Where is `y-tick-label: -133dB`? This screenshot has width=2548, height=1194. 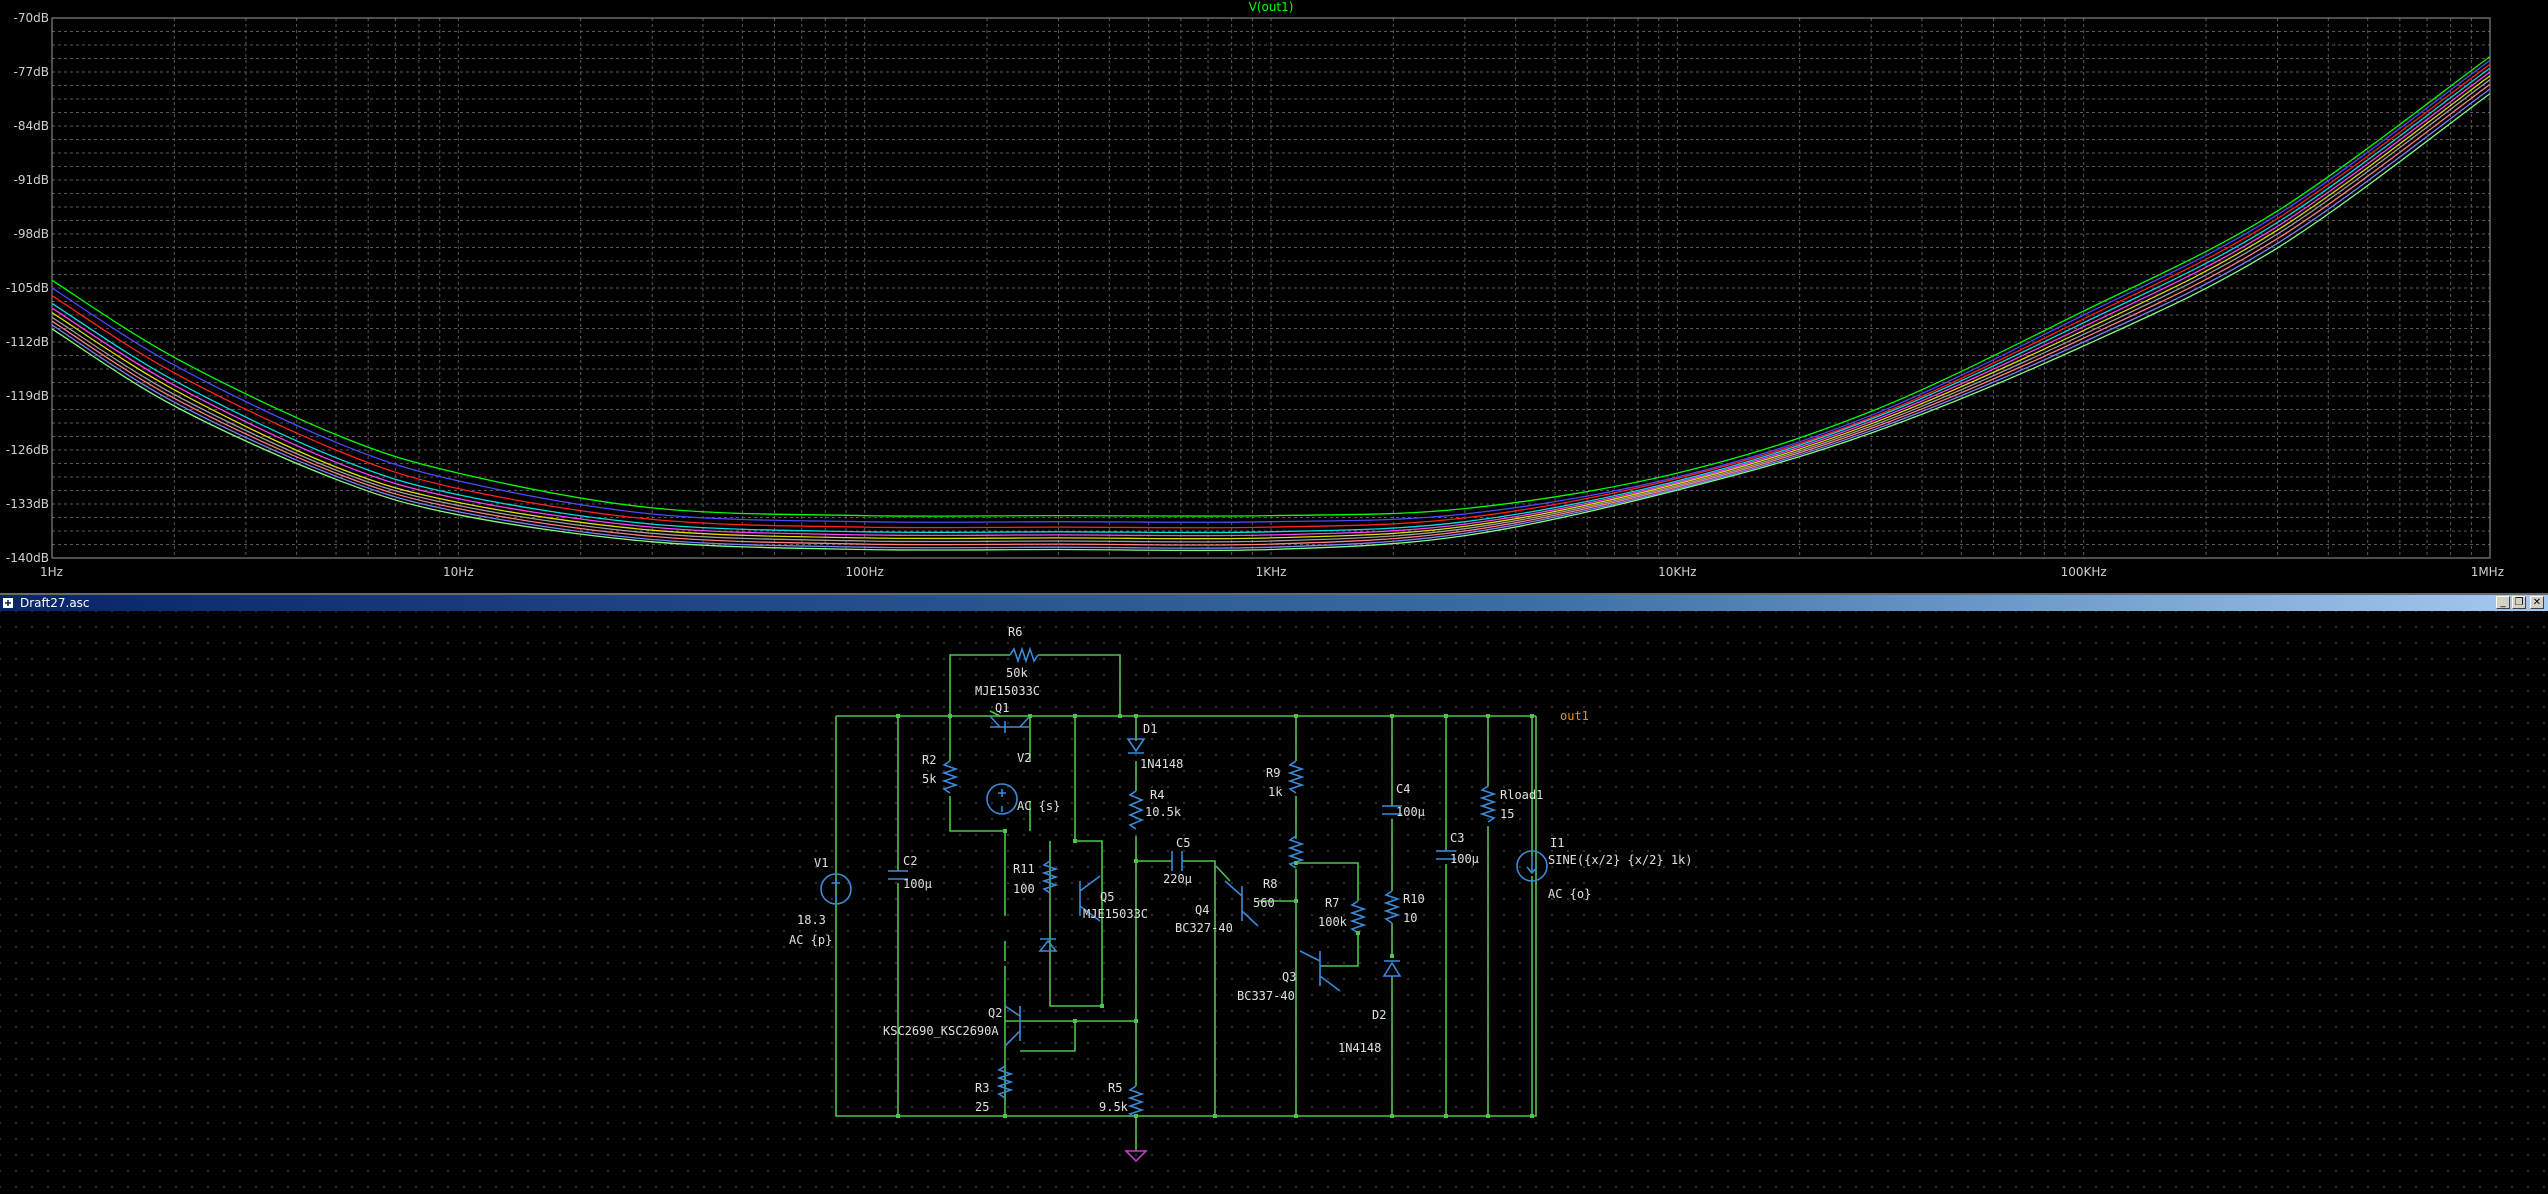
y-tick-label: -133dB is located at coordinates (27, 504).